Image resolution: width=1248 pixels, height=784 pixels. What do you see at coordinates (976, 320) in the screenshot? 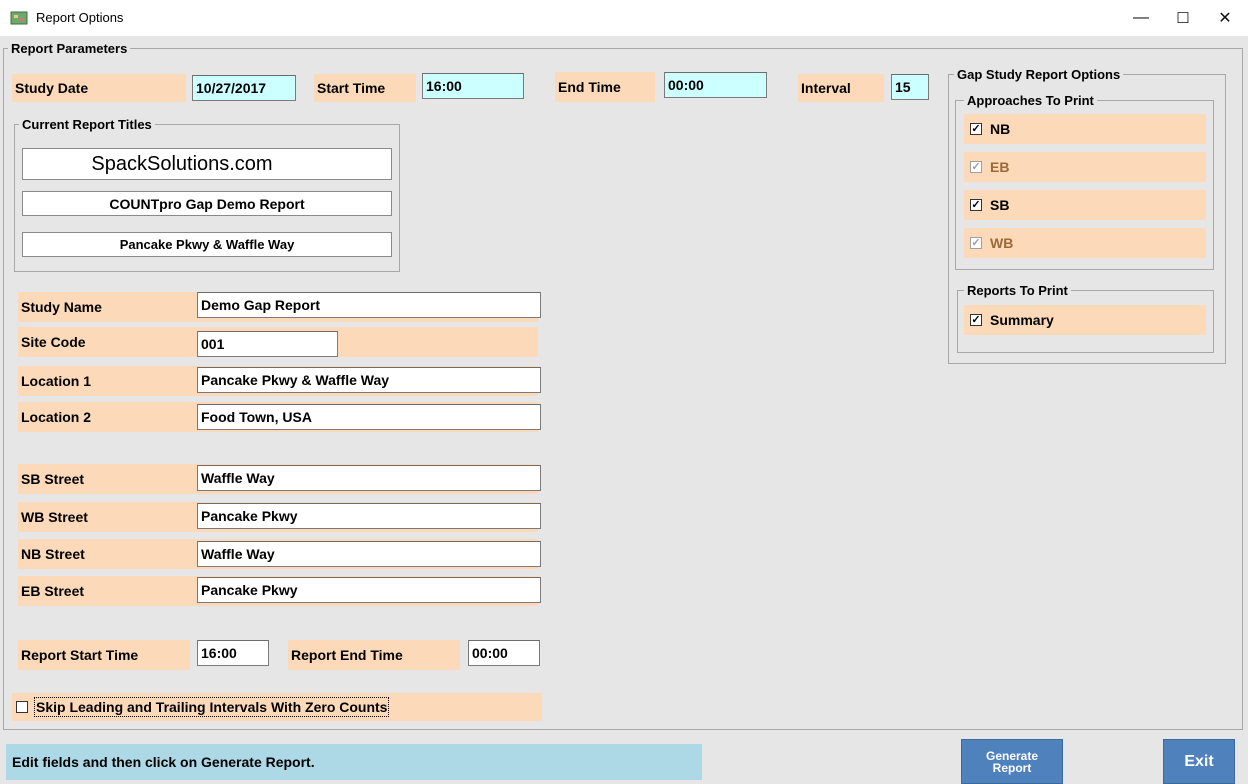
I see `summary-checkbox: ✓` at bounding box center [976, 320].